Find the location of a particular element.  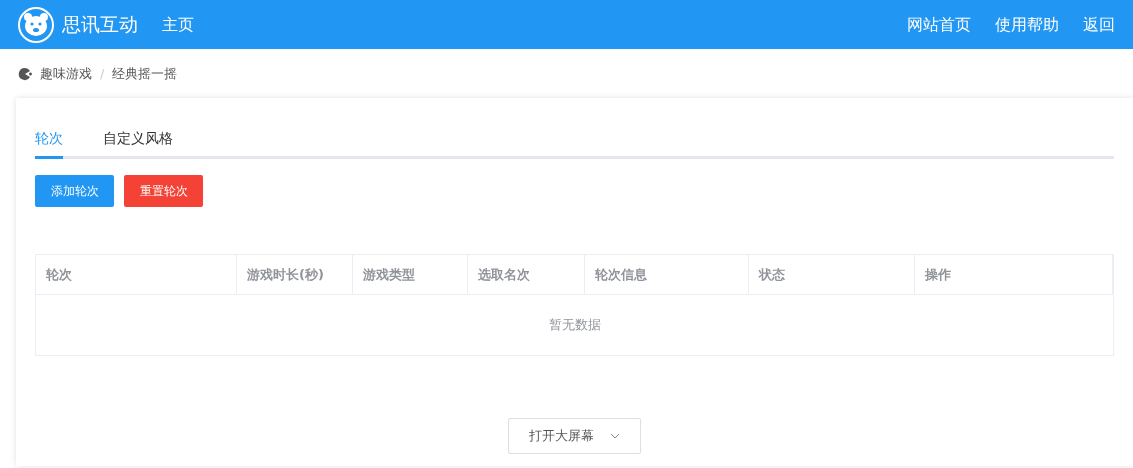

column-header: 操作 is located at coordinates (1014, 275).